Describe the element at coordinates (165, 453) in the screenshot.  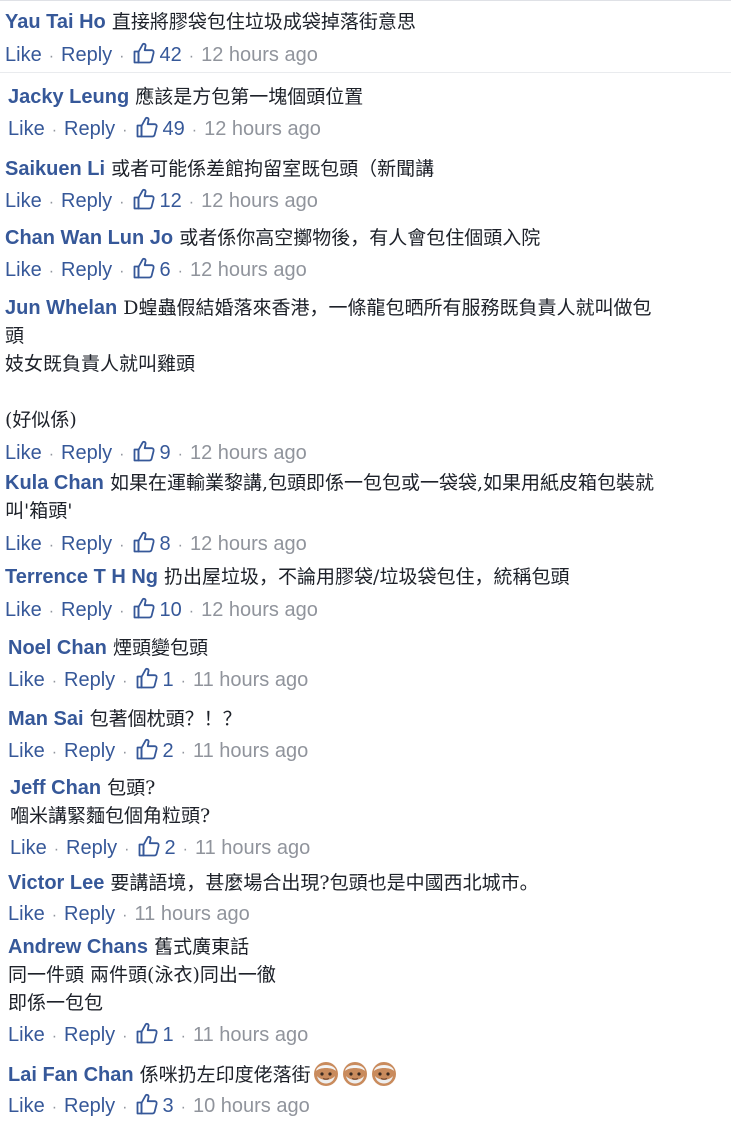
I see `like-count: 9` at that location.